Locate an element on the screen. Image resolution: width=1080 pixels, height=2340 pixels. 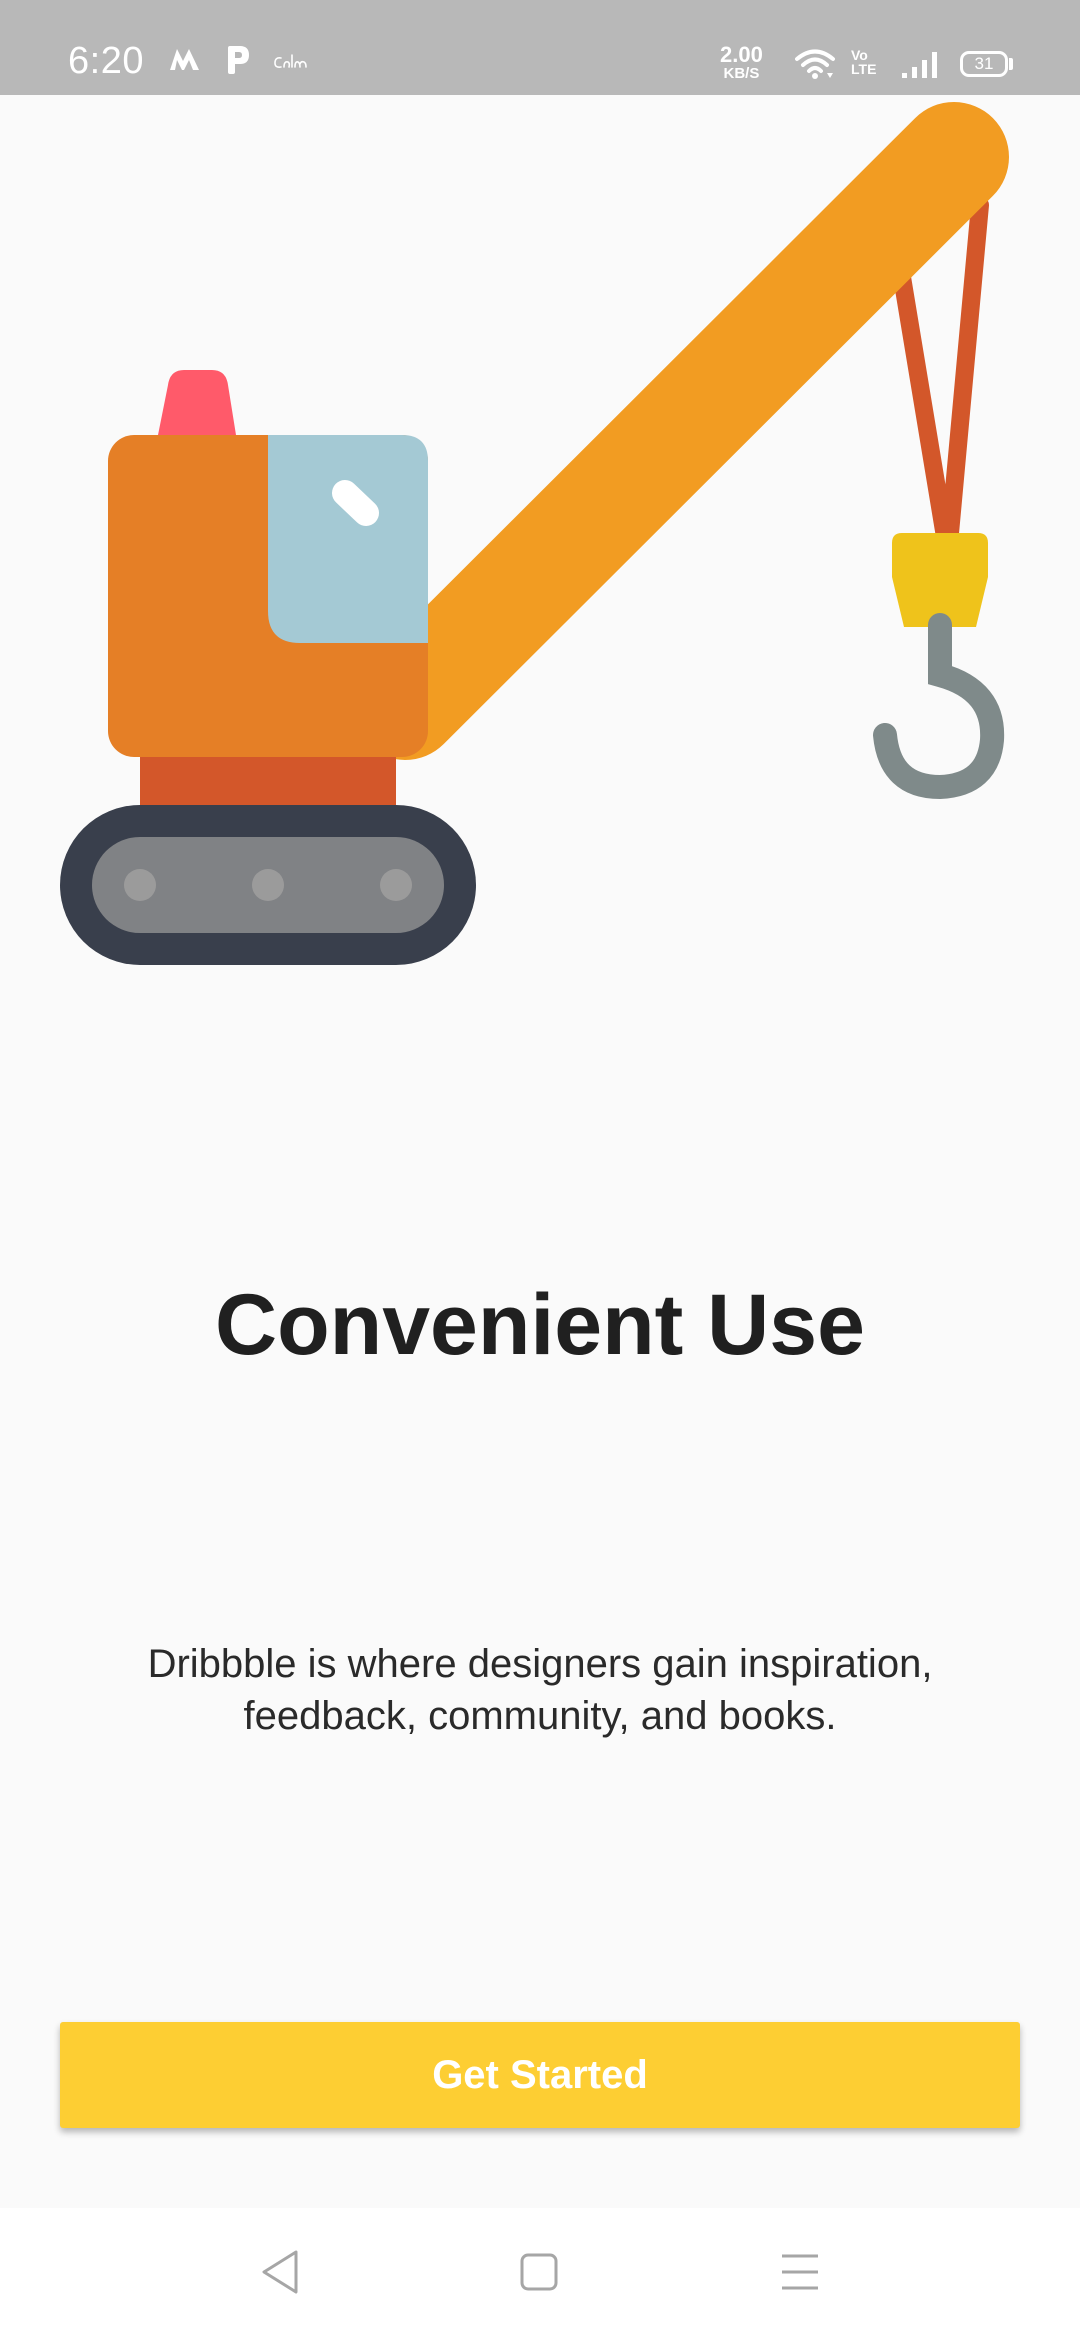
status-bar: 6:20 2.00 KB/S Vo LTE 31 is located at coordinates (540, 47).